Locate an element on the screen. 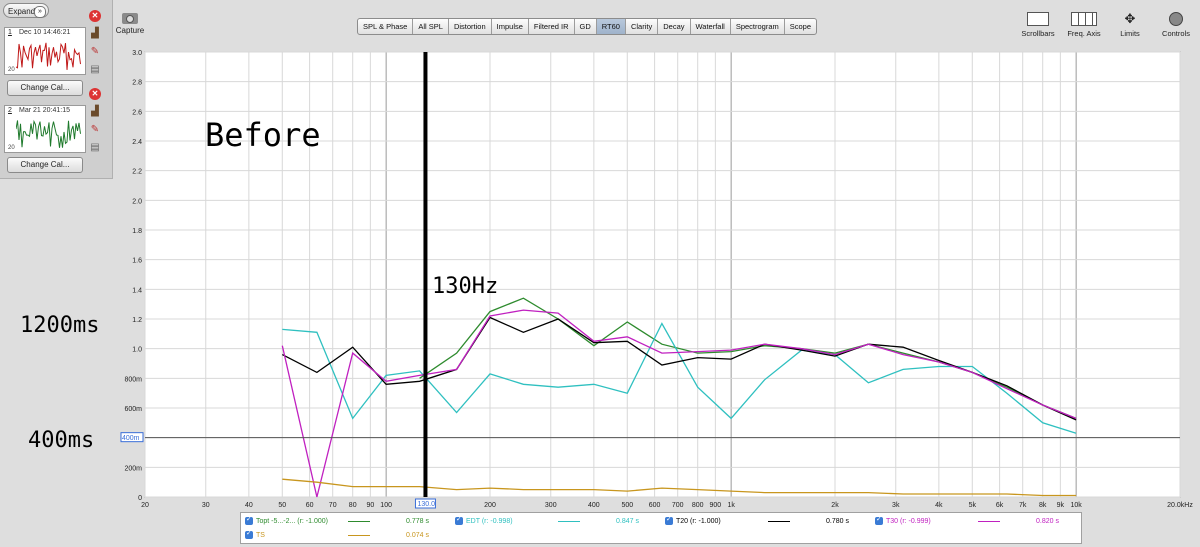 This screenshot has height=547, width=1200. svg-text: 400m is located at coordinates (131, 438).